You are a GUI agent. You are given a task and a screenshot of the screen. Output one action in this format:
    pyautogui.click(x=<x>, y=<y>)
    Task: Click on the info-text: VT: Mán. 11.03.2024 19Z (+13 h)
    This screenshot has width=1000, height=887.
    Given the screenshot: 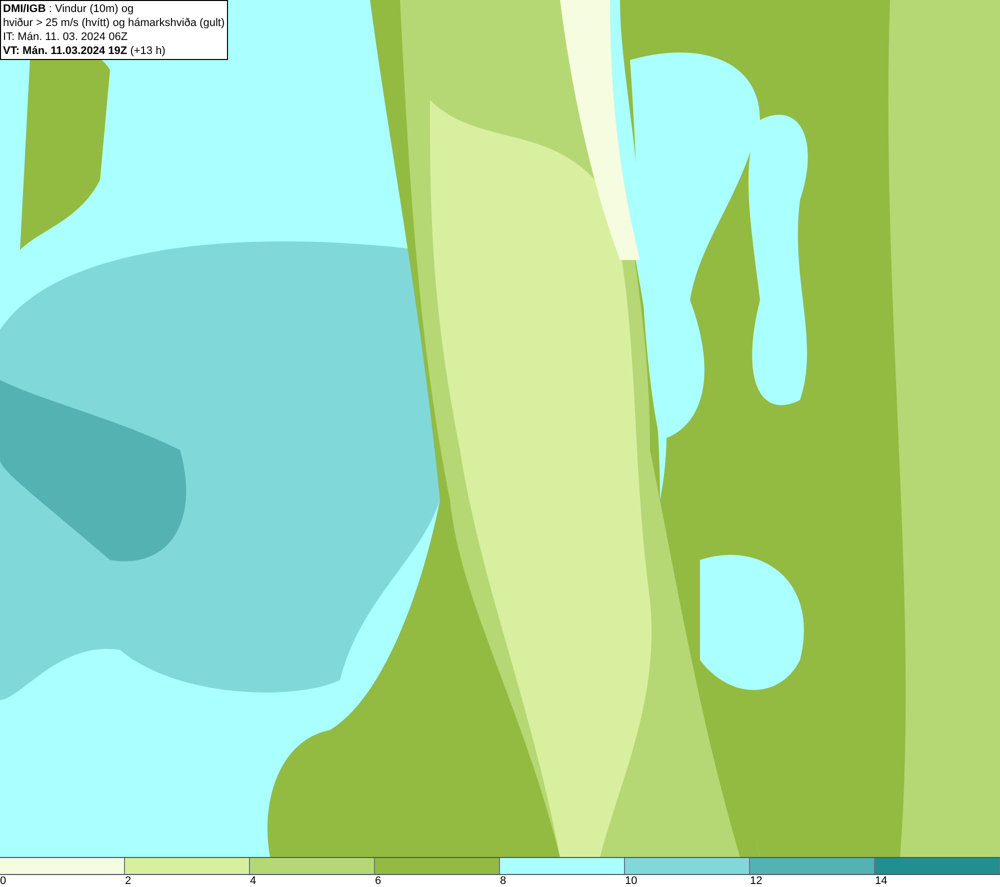 What is the action you would take?
    pyautogui.click(x=84, y=51)
    